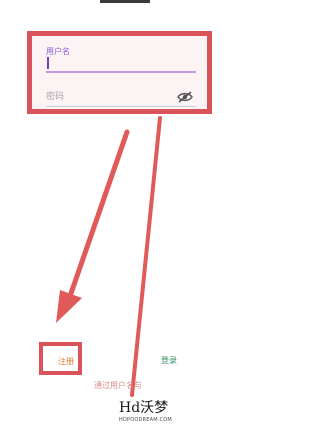  I want to click on watermark-text: Hd沃梦, so click(144, 408).